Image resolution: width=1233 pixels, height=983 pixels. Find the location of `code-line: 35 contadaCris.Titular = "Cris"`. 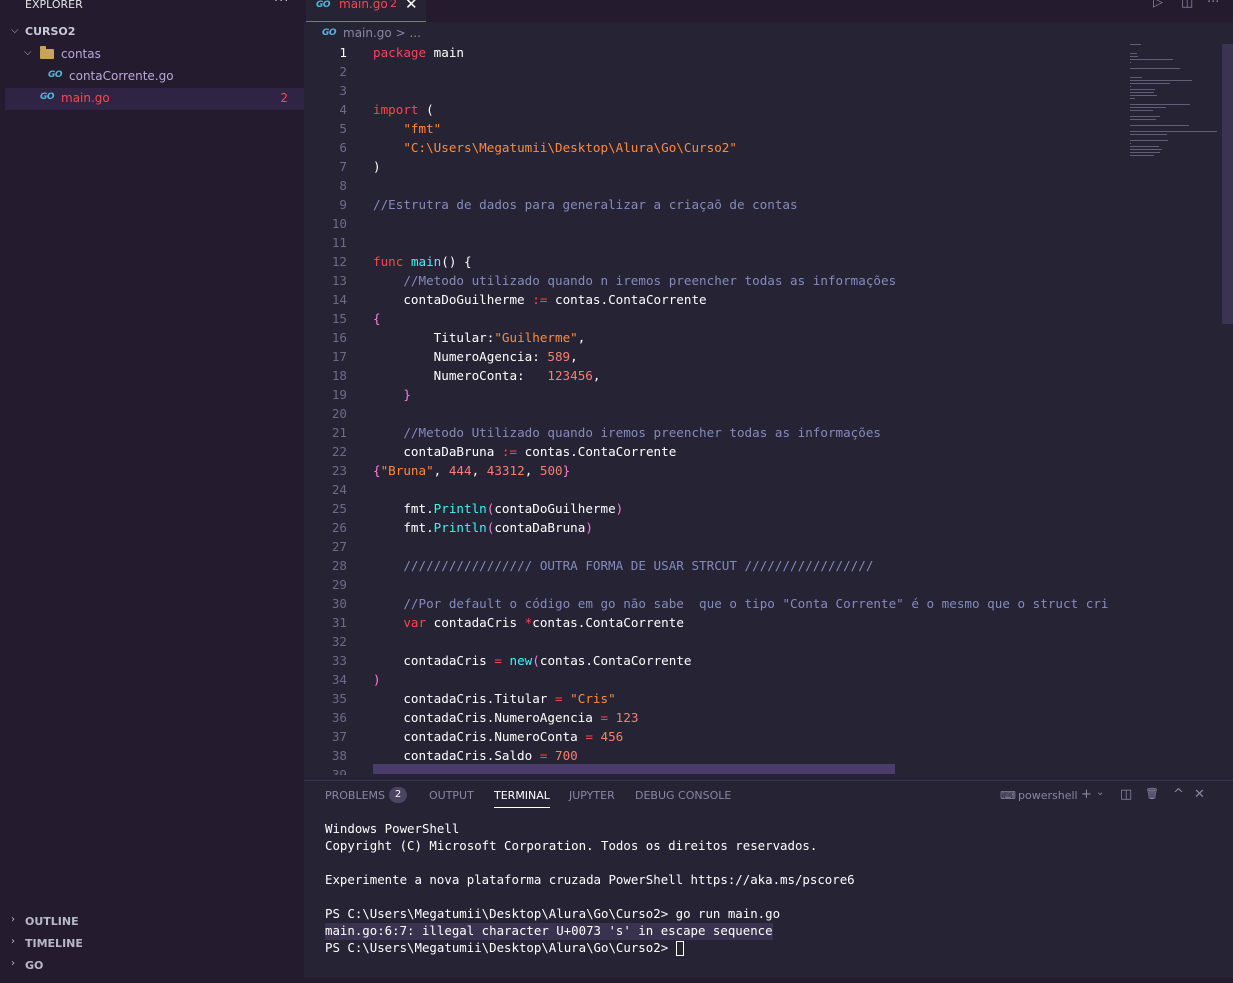

code-line: 35 contadaCris.Titular = "Cris" is located at coordinates (768, 699).